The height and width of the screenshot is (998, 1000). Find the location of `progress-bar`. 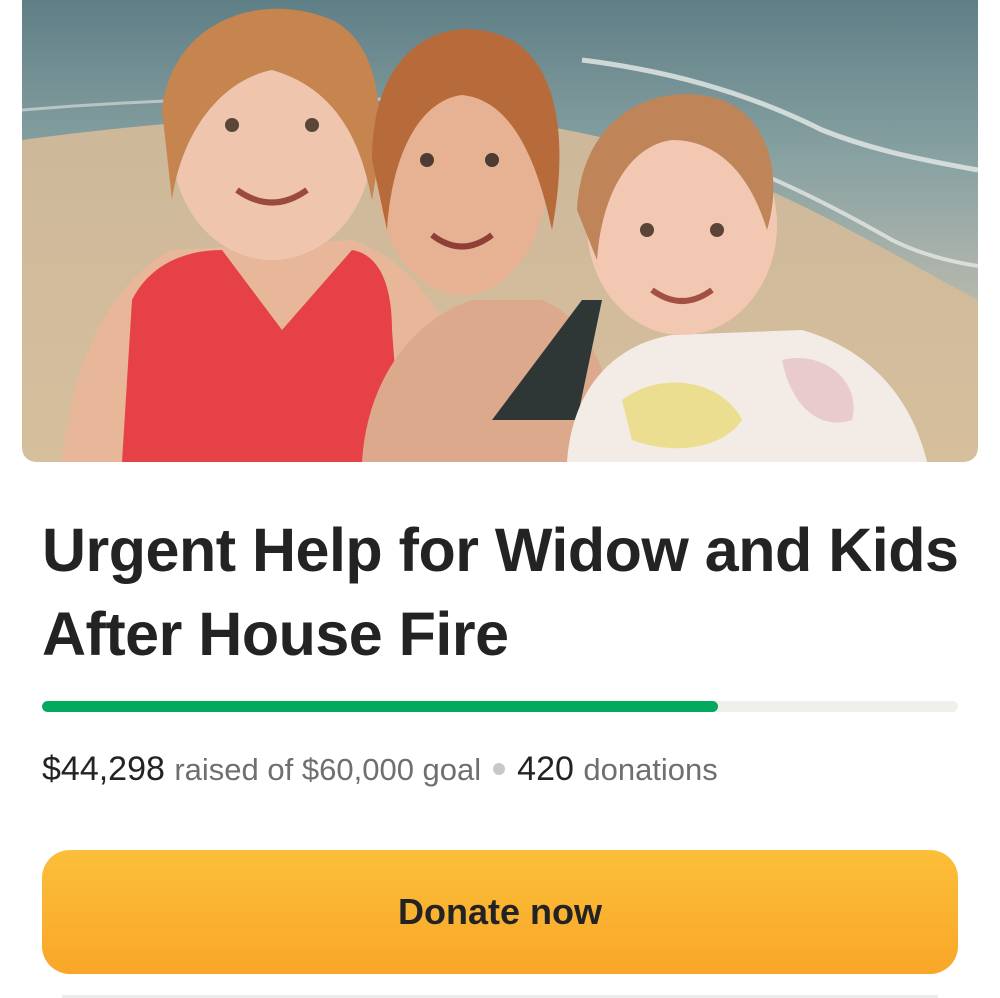

progress-bar is located at coordinates (500, 706).